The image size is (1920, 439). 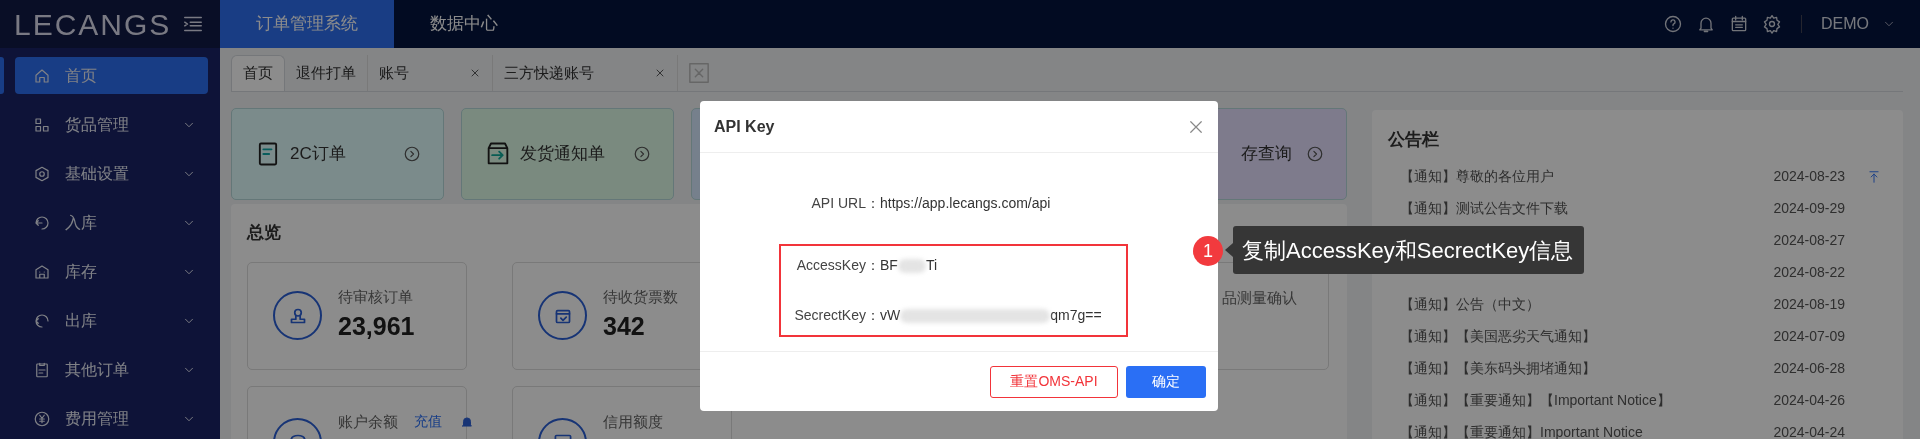 What do you see at coordinates (889, 265) in the screenshot?
I see `key-value-start: BF` at bounding box center [889, 265].